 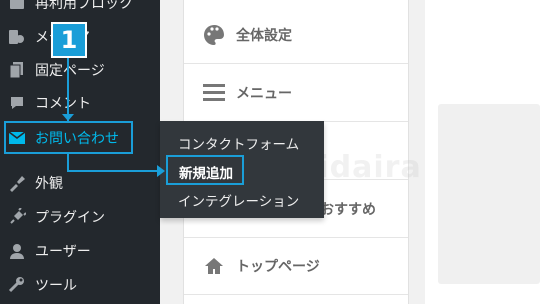 I want to click on settings-item-top-page: トップページ, so click(x=296, y=266).